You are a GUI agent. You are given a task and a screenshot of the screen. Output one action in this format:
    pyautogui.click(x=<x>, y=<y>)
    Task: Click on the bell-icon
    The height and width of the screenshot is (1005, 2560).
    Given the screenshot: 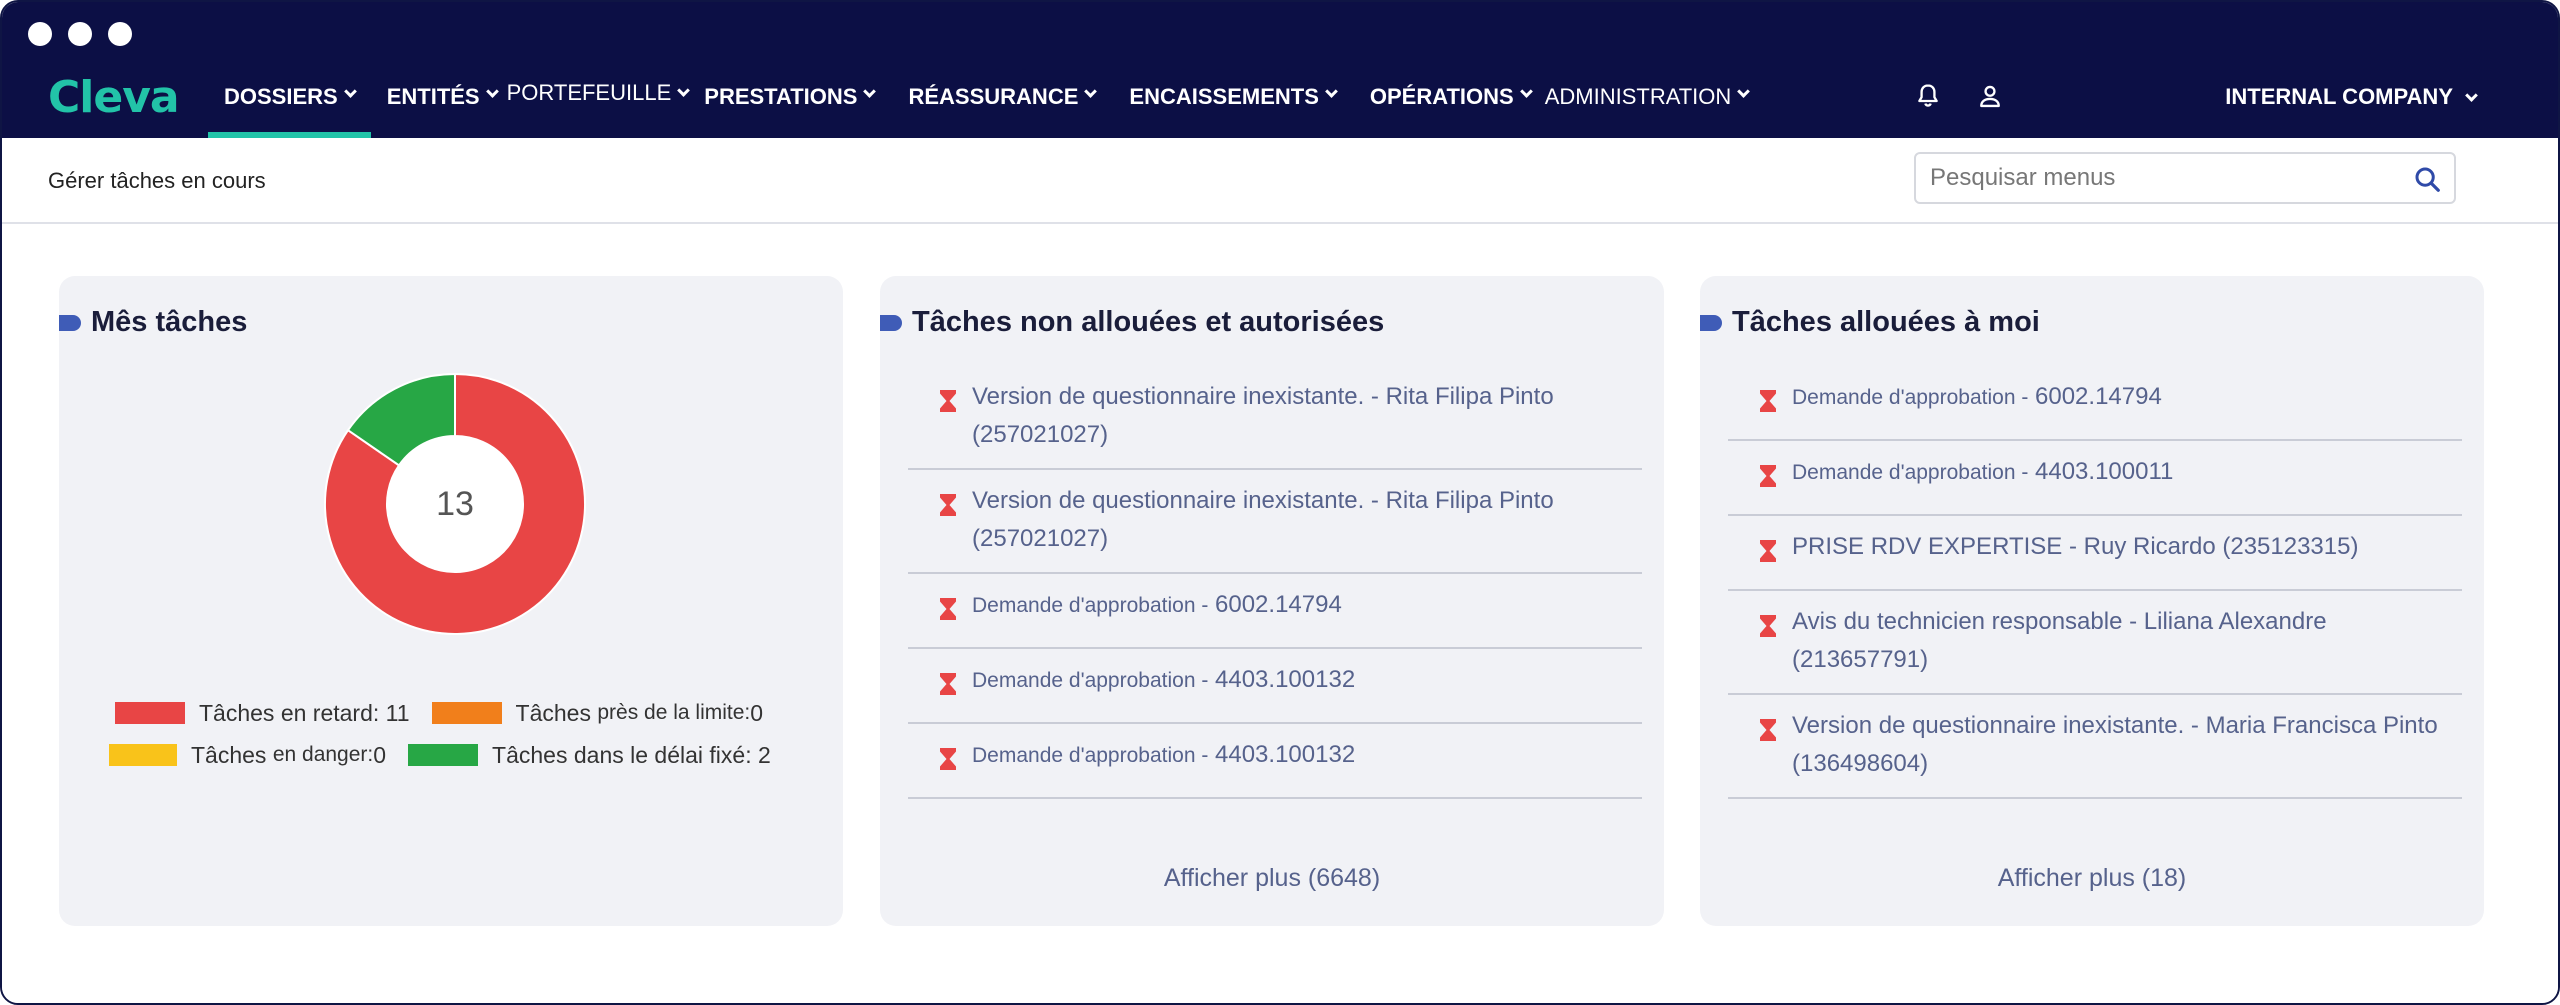 What is the action you would take?
    pyautogui.click(x=1928, y=98)
    